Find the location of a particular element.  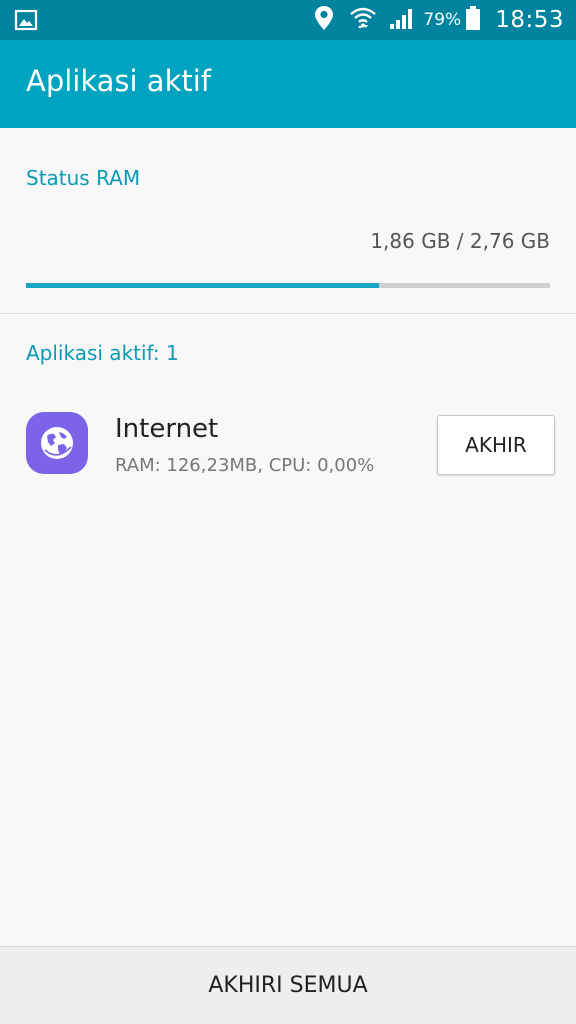

active-apps-heading: Aplikasi aktif: 1 is located at coordinates (102, 353).